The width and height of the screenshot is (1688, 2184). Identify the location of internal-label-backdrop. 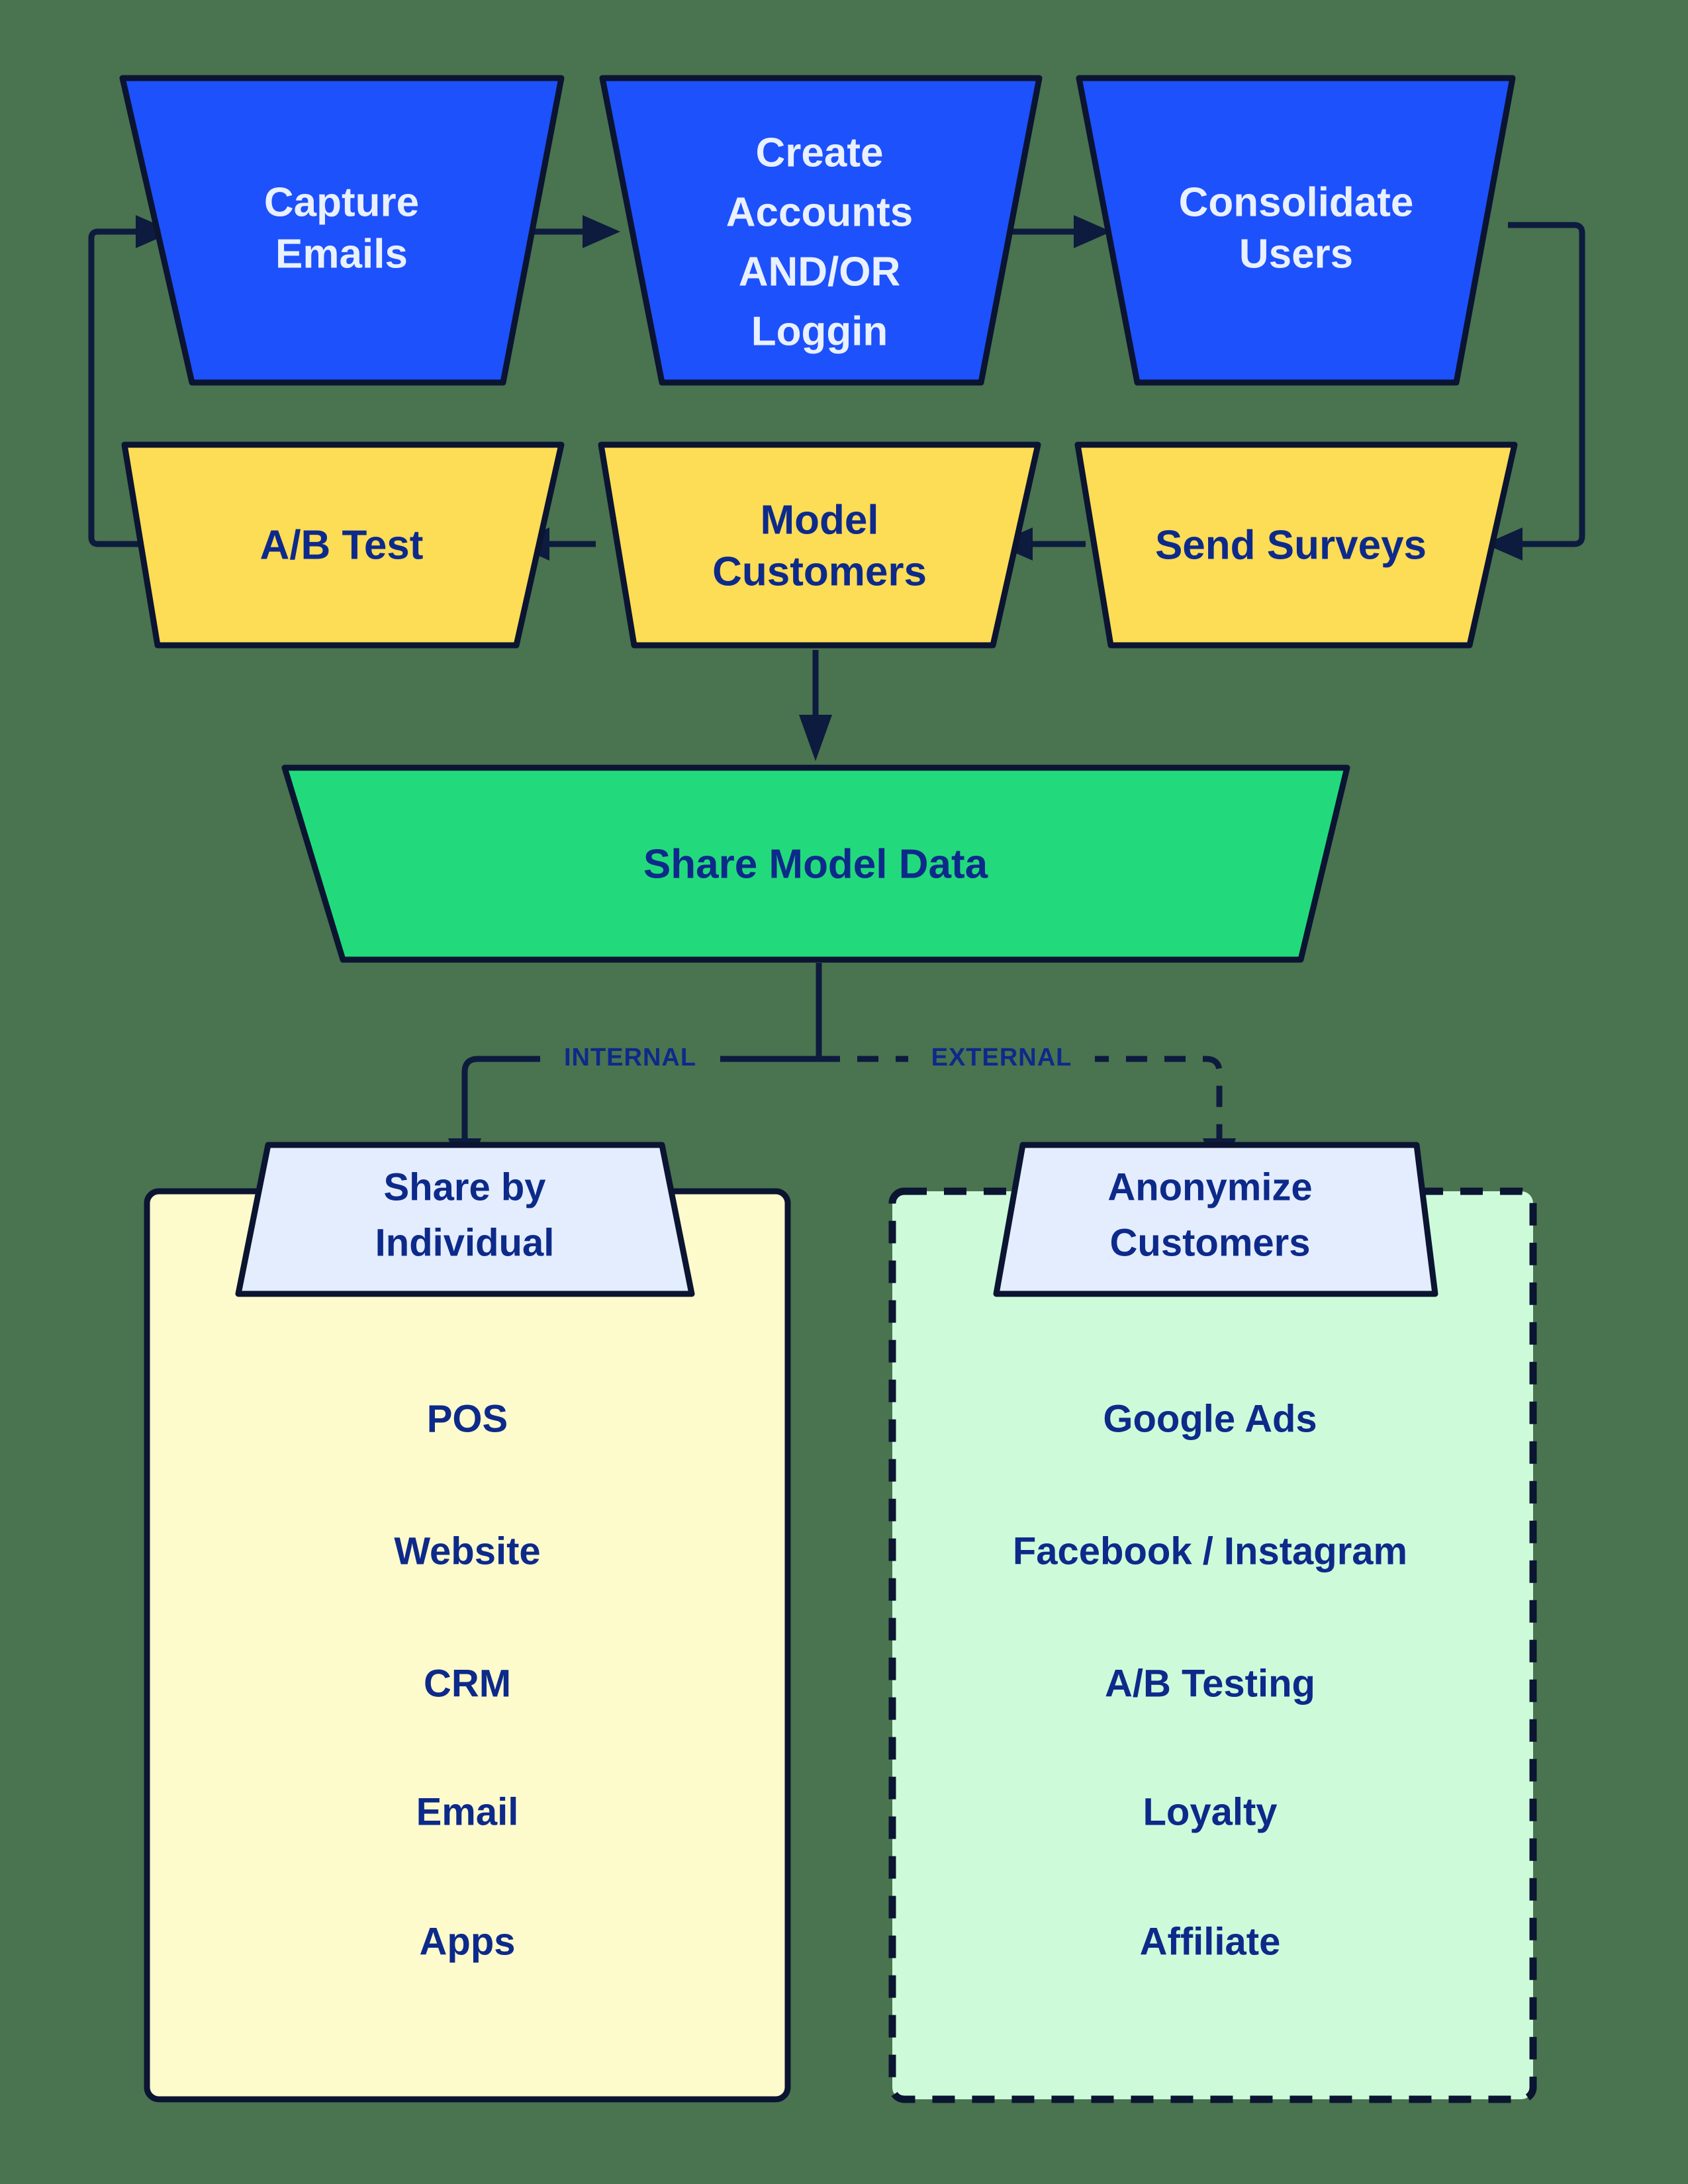
(630, 1059).